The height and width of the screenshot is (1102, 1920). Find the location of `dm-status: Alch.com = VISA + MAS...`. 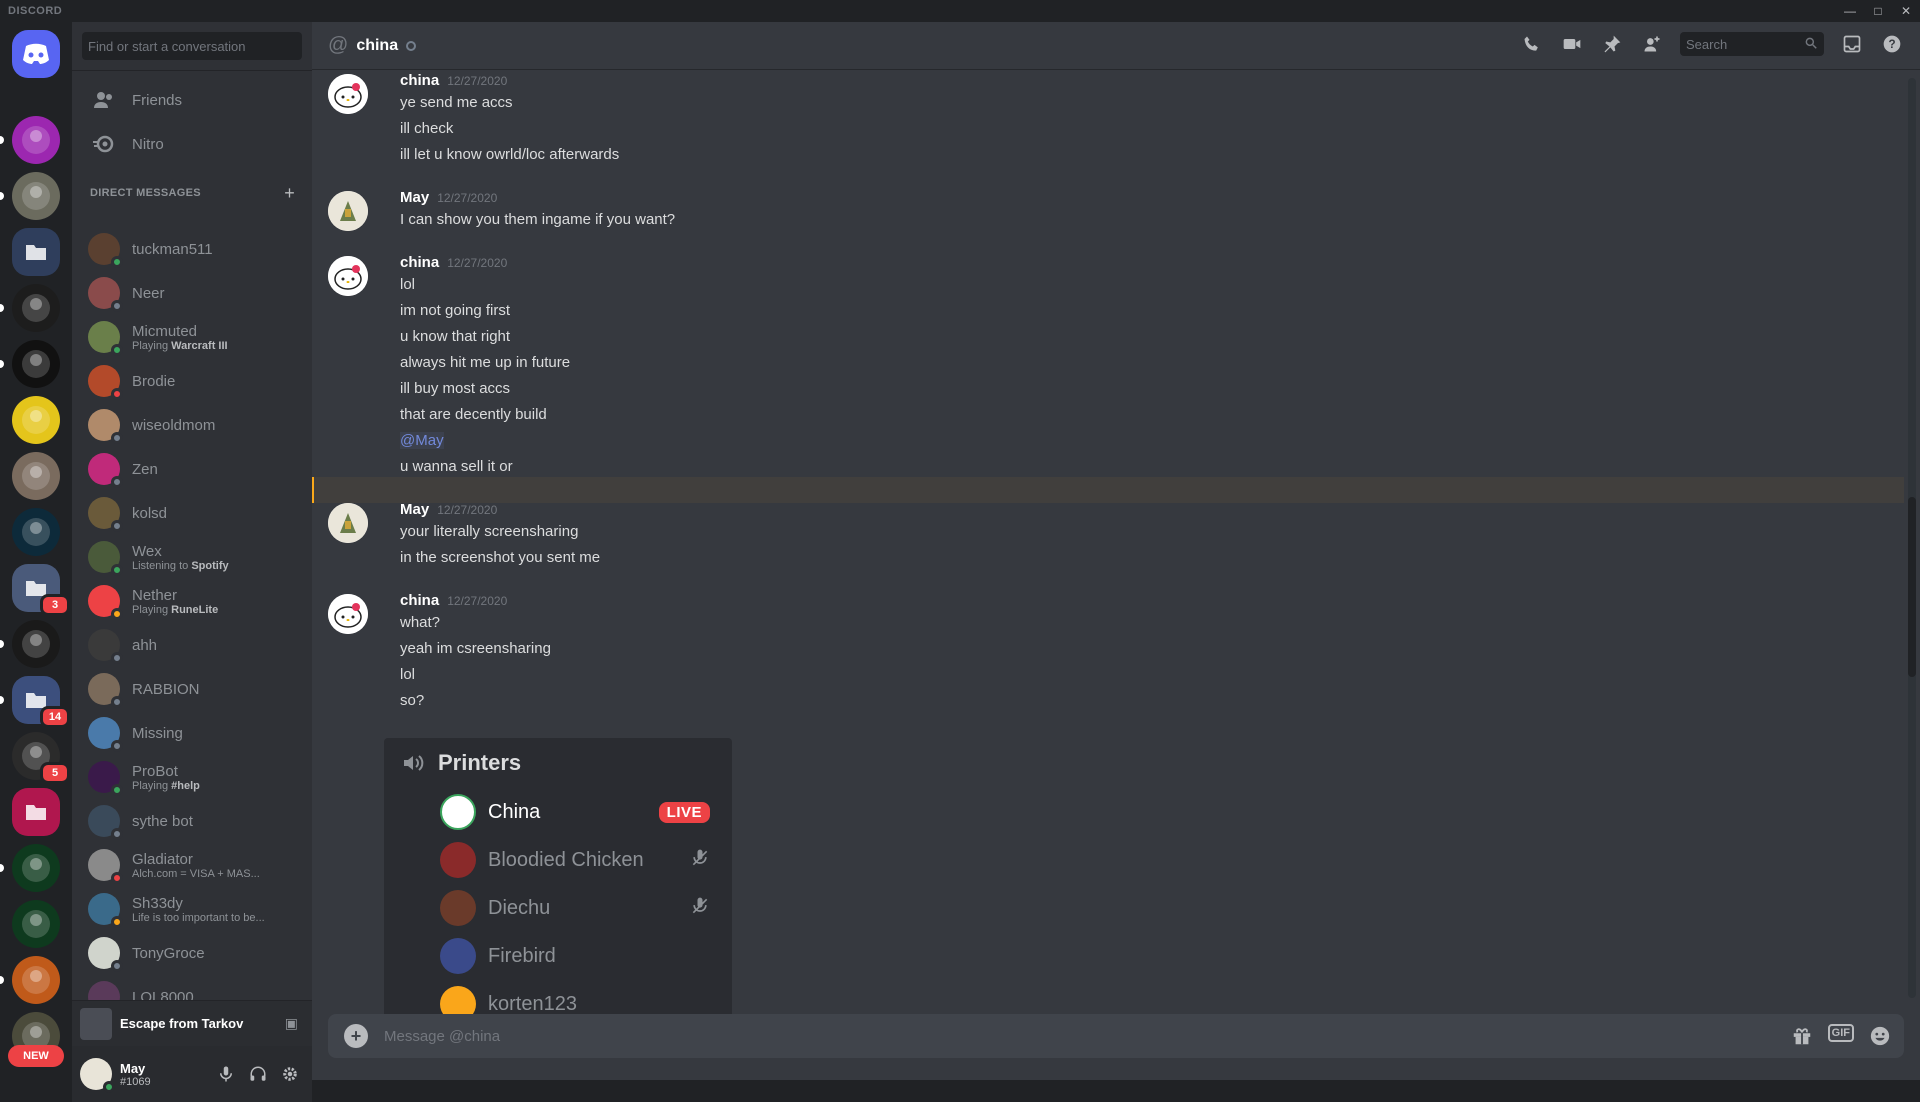

dm-status: Alch.com = VISA + MAS... is located at coordinates (196, 873).